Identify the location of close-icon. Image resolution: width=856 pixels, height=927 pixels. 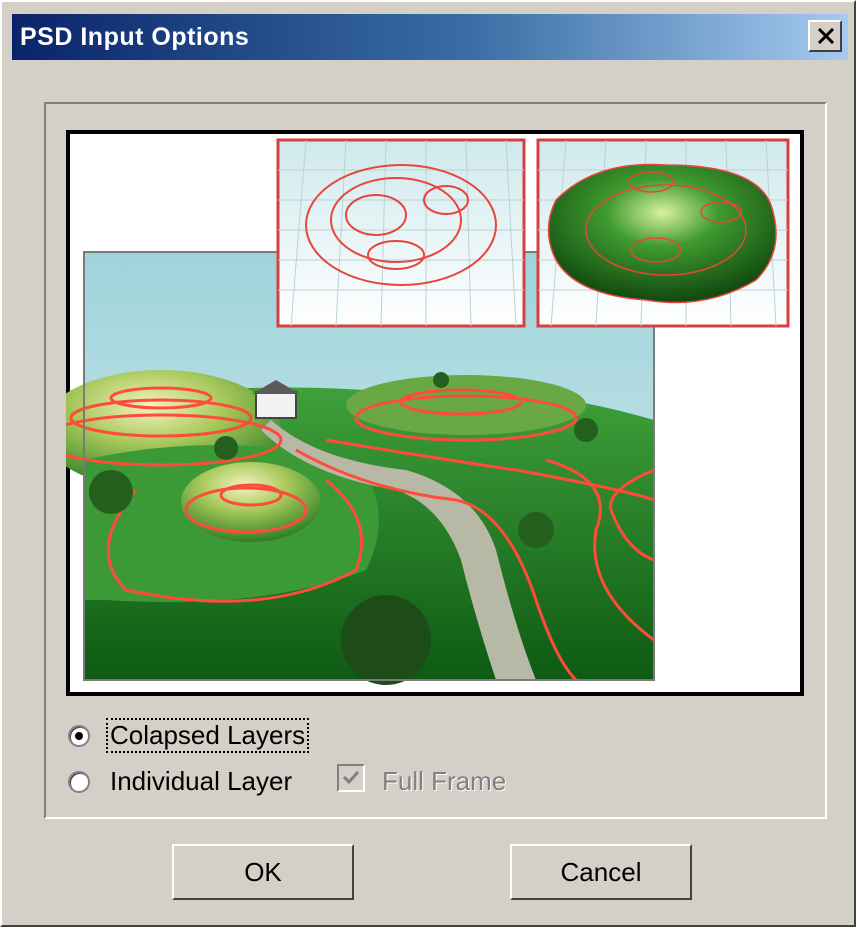
(826, 36).